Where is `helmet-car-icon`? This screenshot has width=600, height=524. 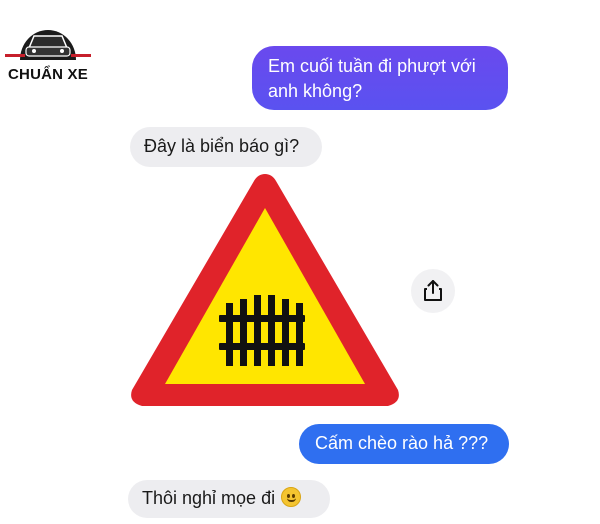
helmet-car-icon is located at coordinates (48, 45).